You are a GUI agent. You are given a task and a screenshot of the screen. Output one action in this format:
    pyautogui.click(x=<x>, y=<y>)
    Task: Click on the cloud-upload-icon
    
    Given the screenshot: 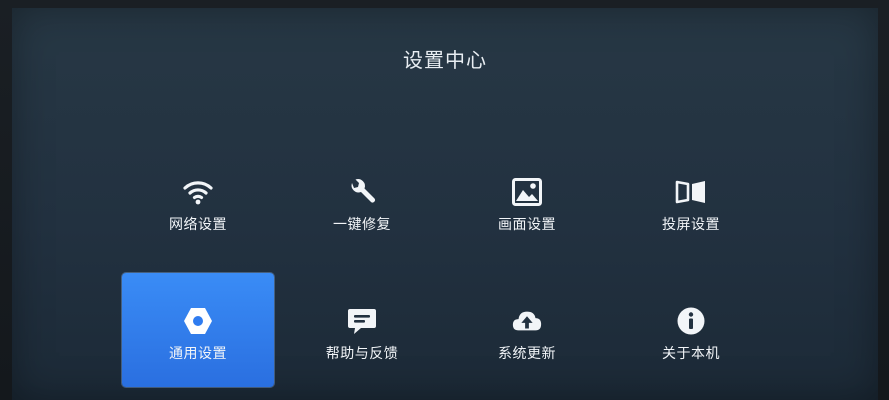 What is the action you would take?
    pyautogui.click(x=527, y=321)
    